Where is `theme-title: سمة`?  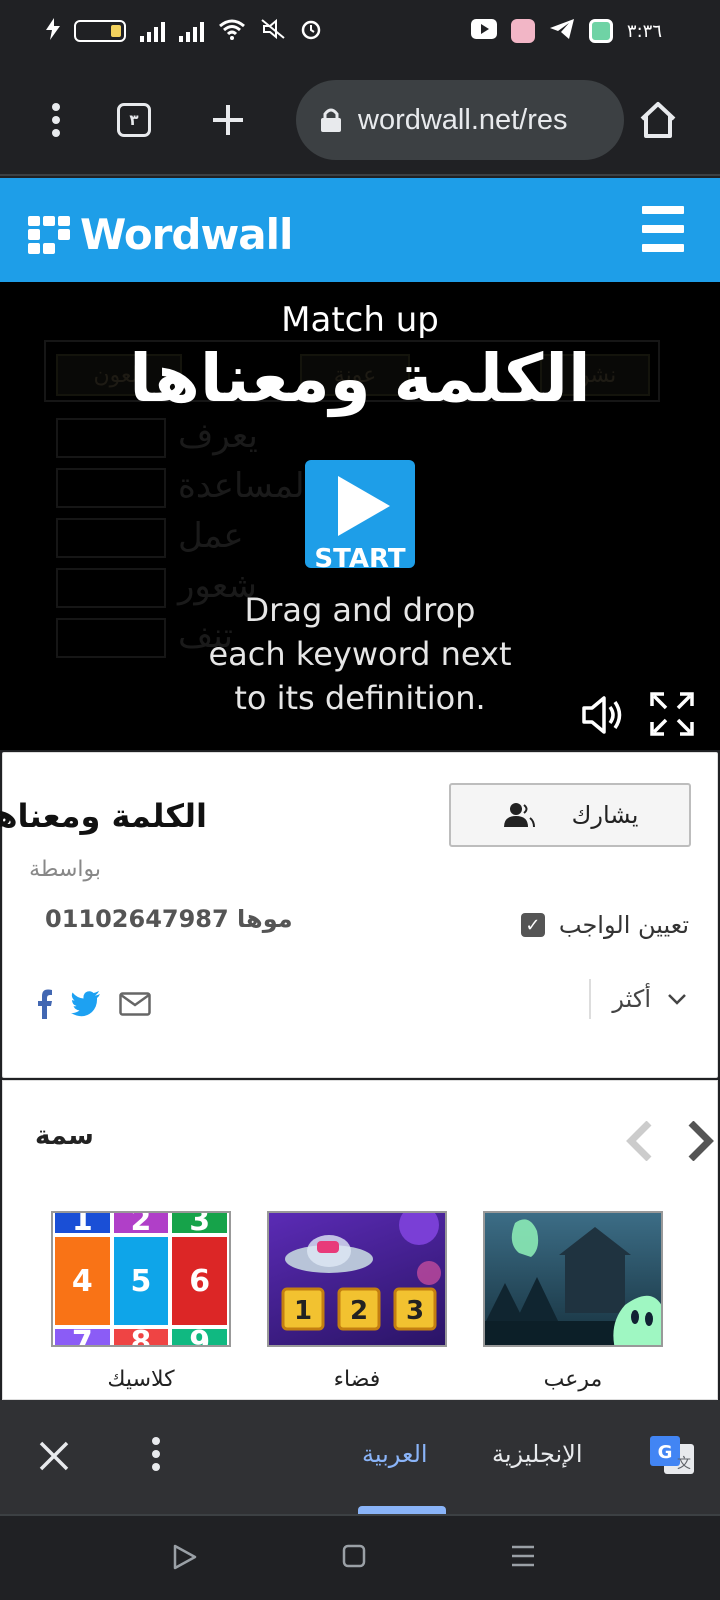
theme-title: سمة is located at coordinates (64, 1136).